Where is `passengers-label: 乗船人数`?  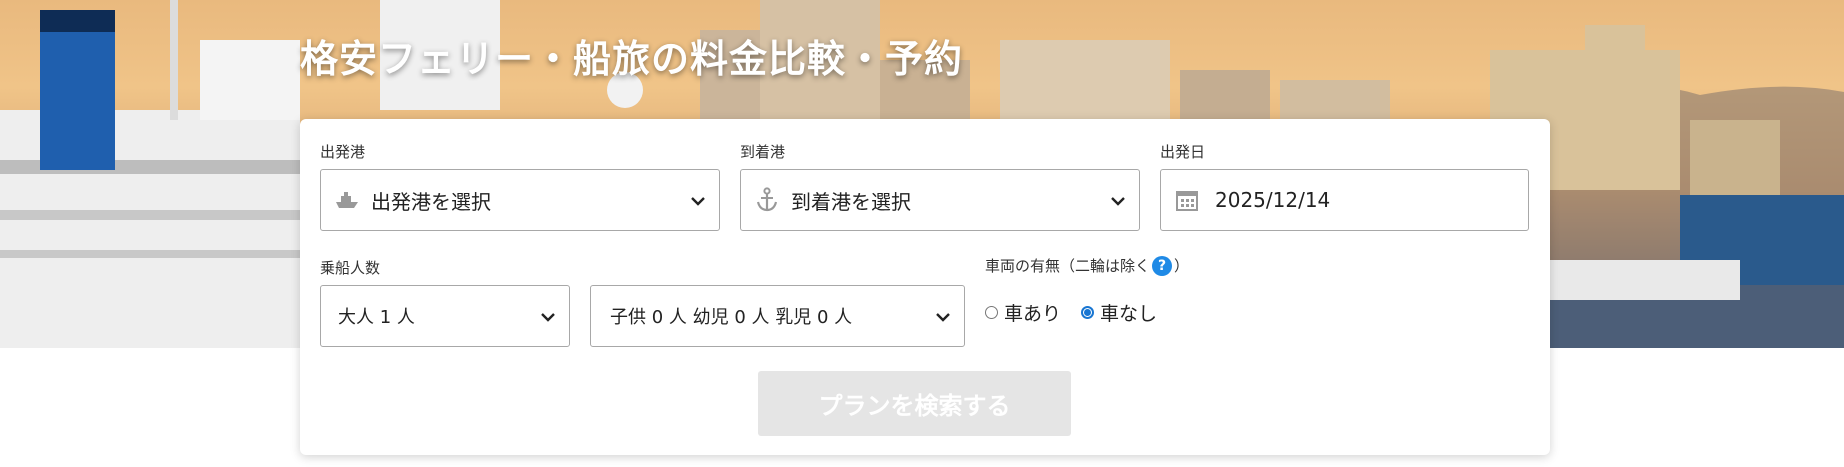 passengers-label: 乗船人数 is located at coordinates (350, 268).